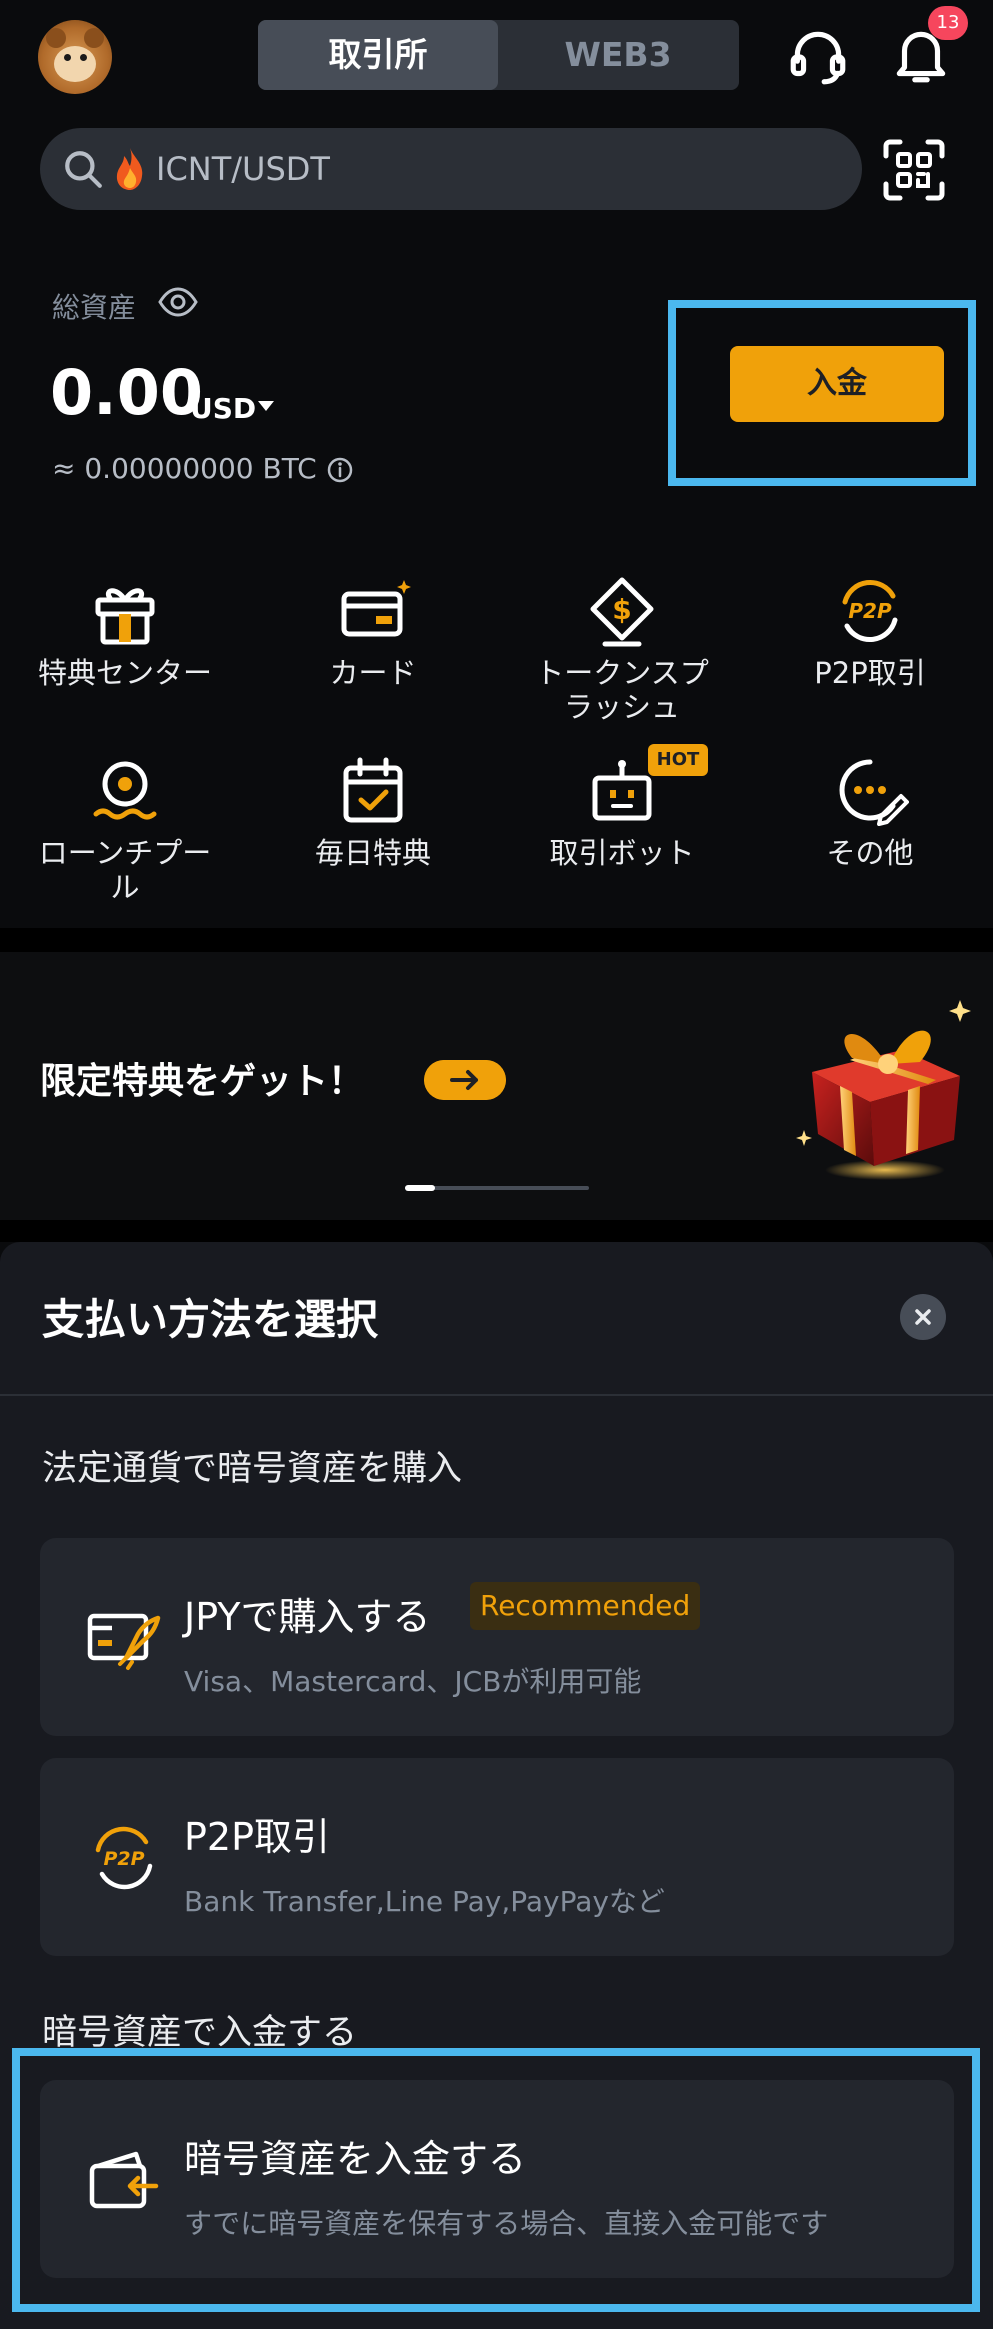 This screenshot has width=993, height=2329. I want to click on shortcut-label: 取引ボット, so click(622, 853).